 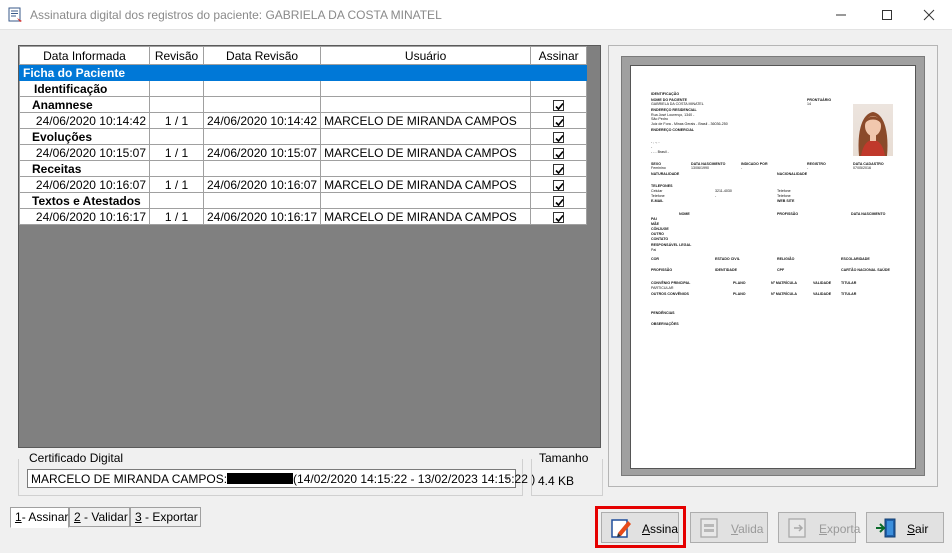 I want to click on redacted-block, so click(x=260, y=478).